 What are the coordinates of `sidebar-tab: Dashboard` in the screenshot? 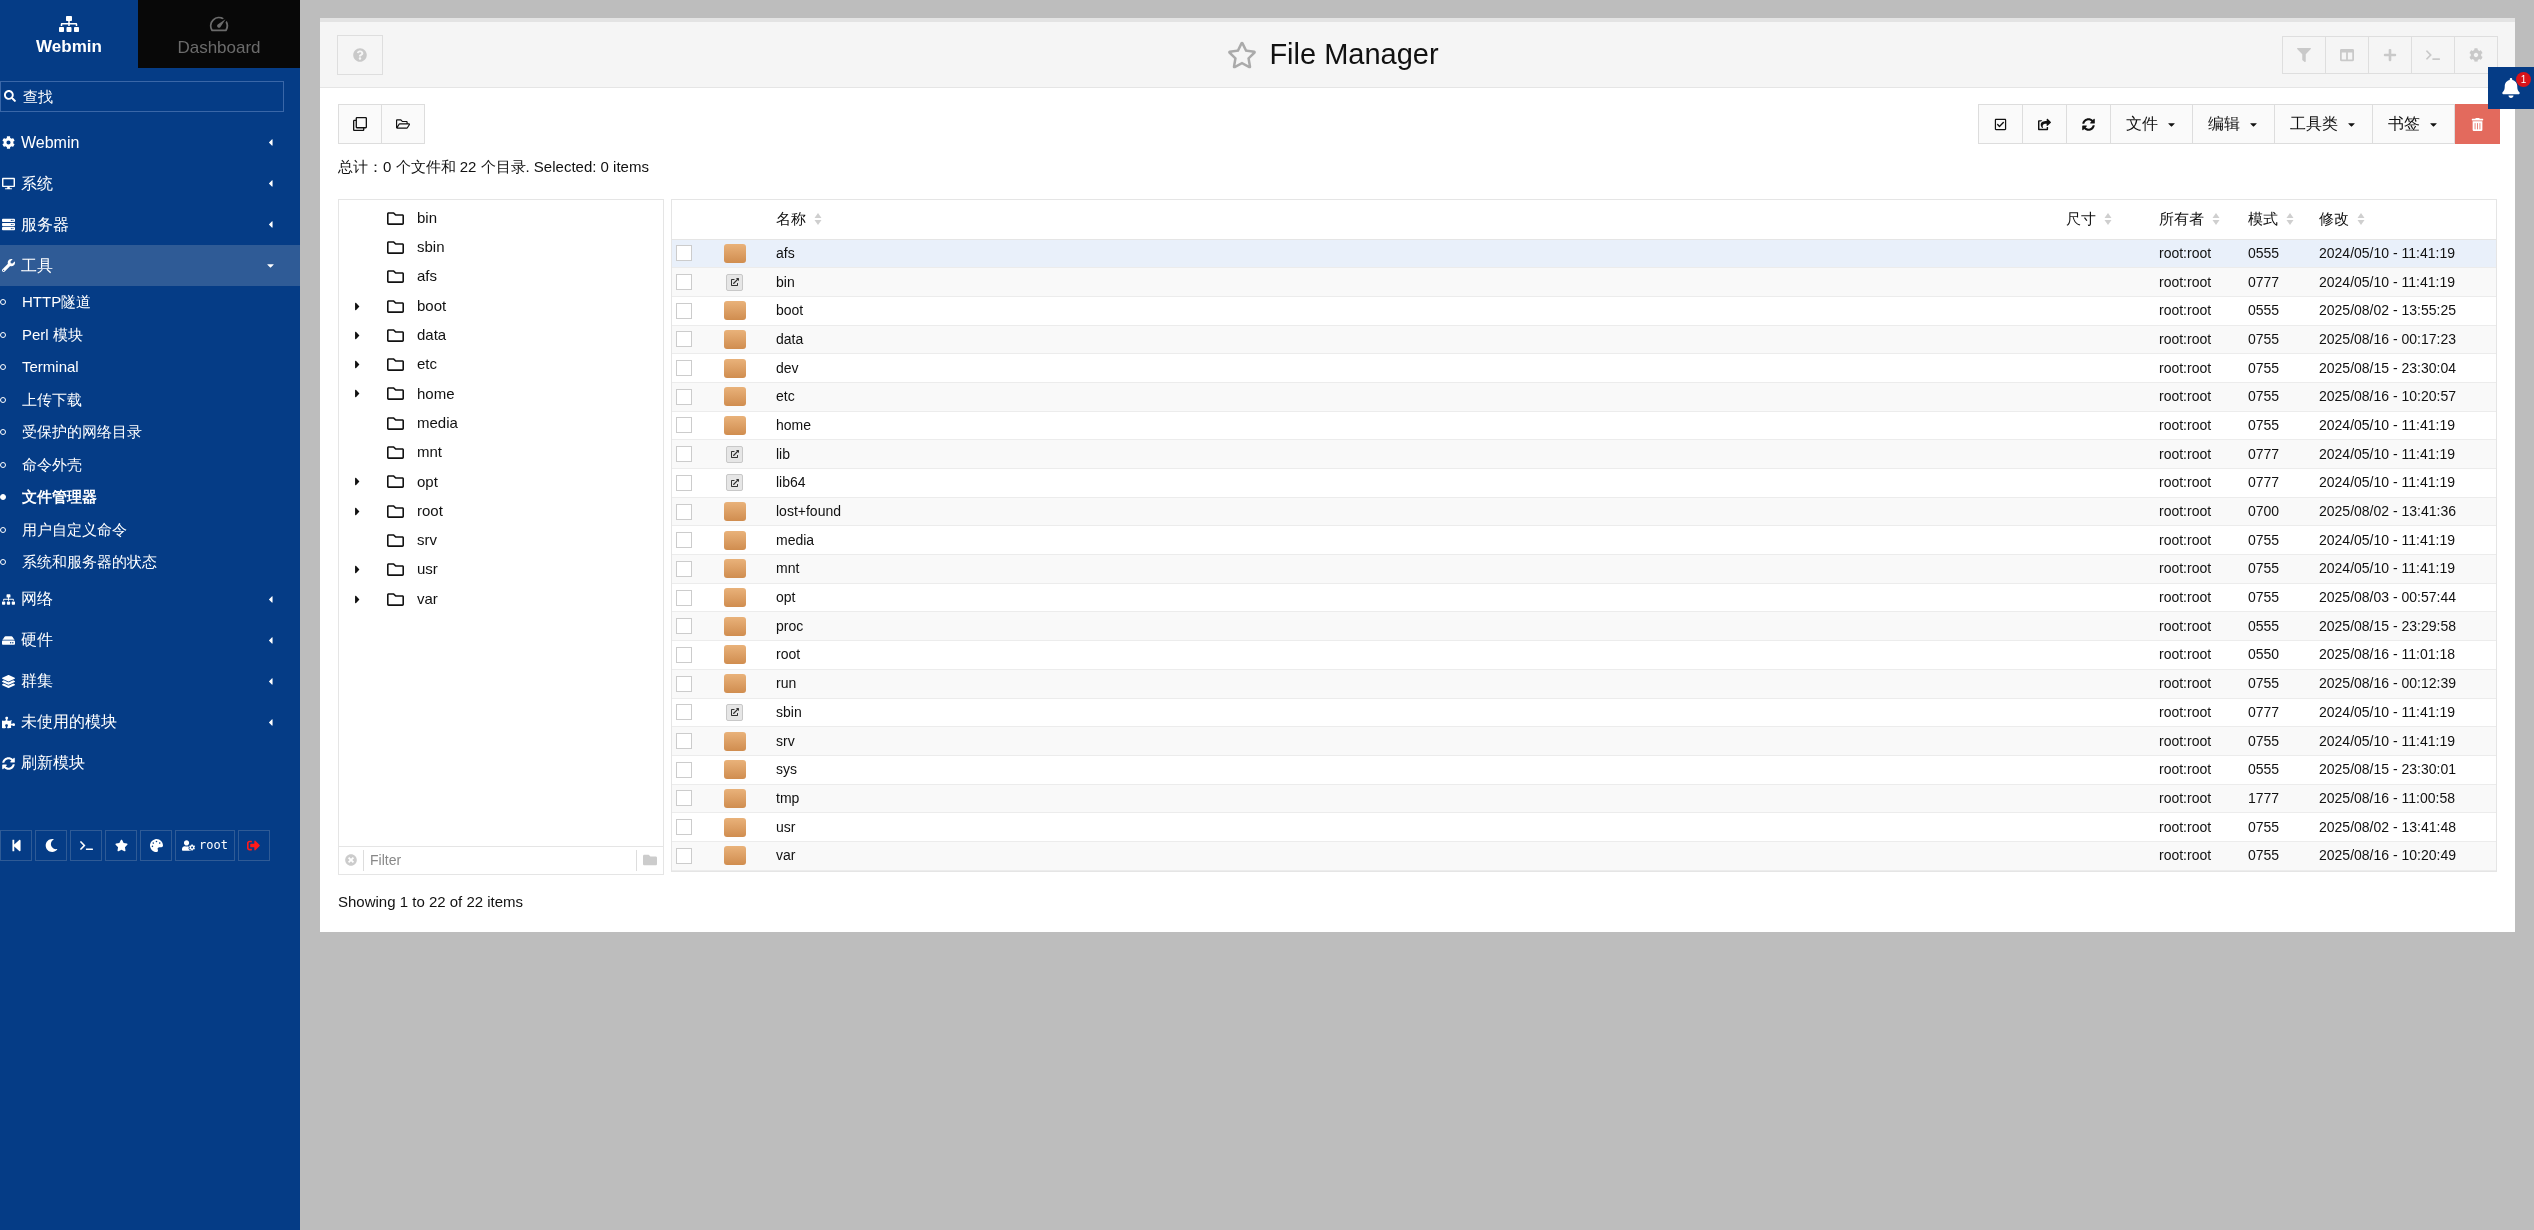 It's located at (219, 34).